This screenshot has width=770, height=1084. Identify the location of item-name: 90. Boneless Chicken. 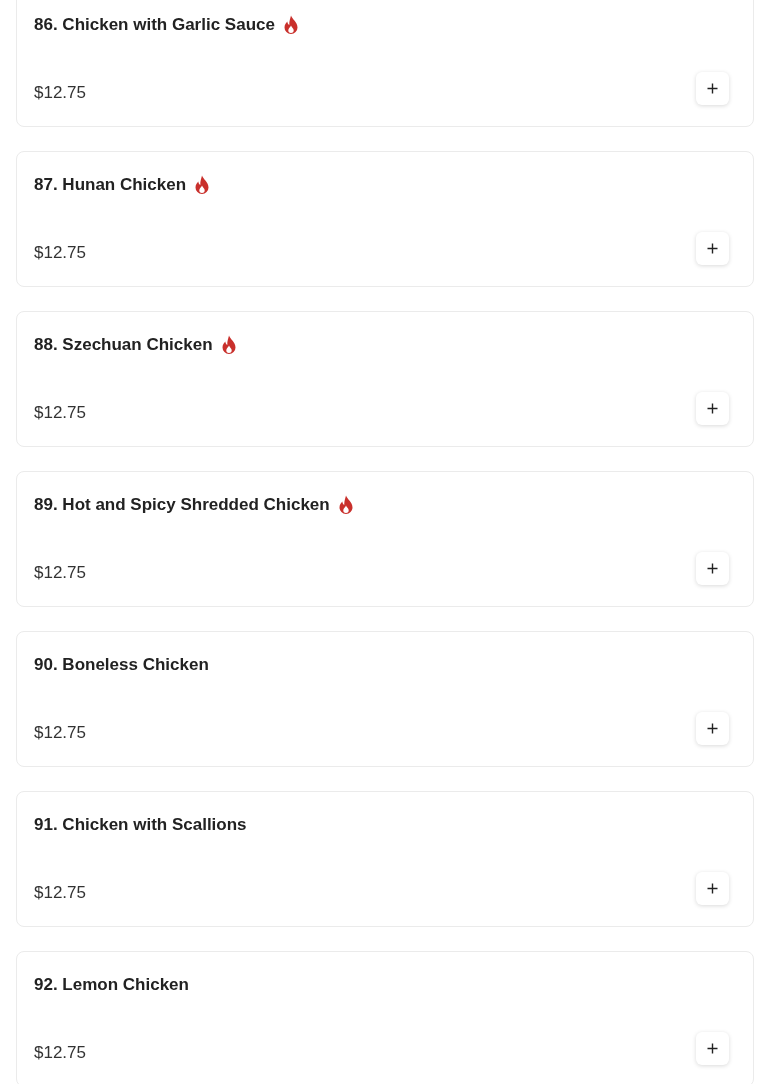
(121, 665).